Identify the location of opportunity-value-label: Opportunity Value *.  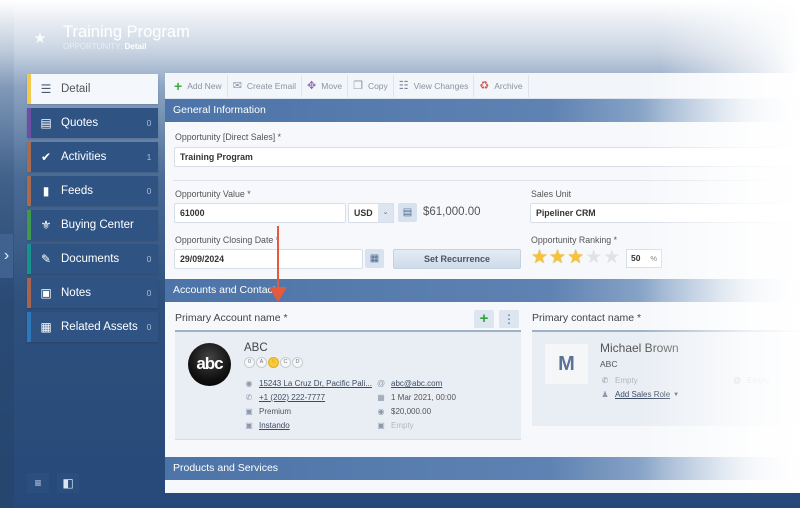
(213, 194).